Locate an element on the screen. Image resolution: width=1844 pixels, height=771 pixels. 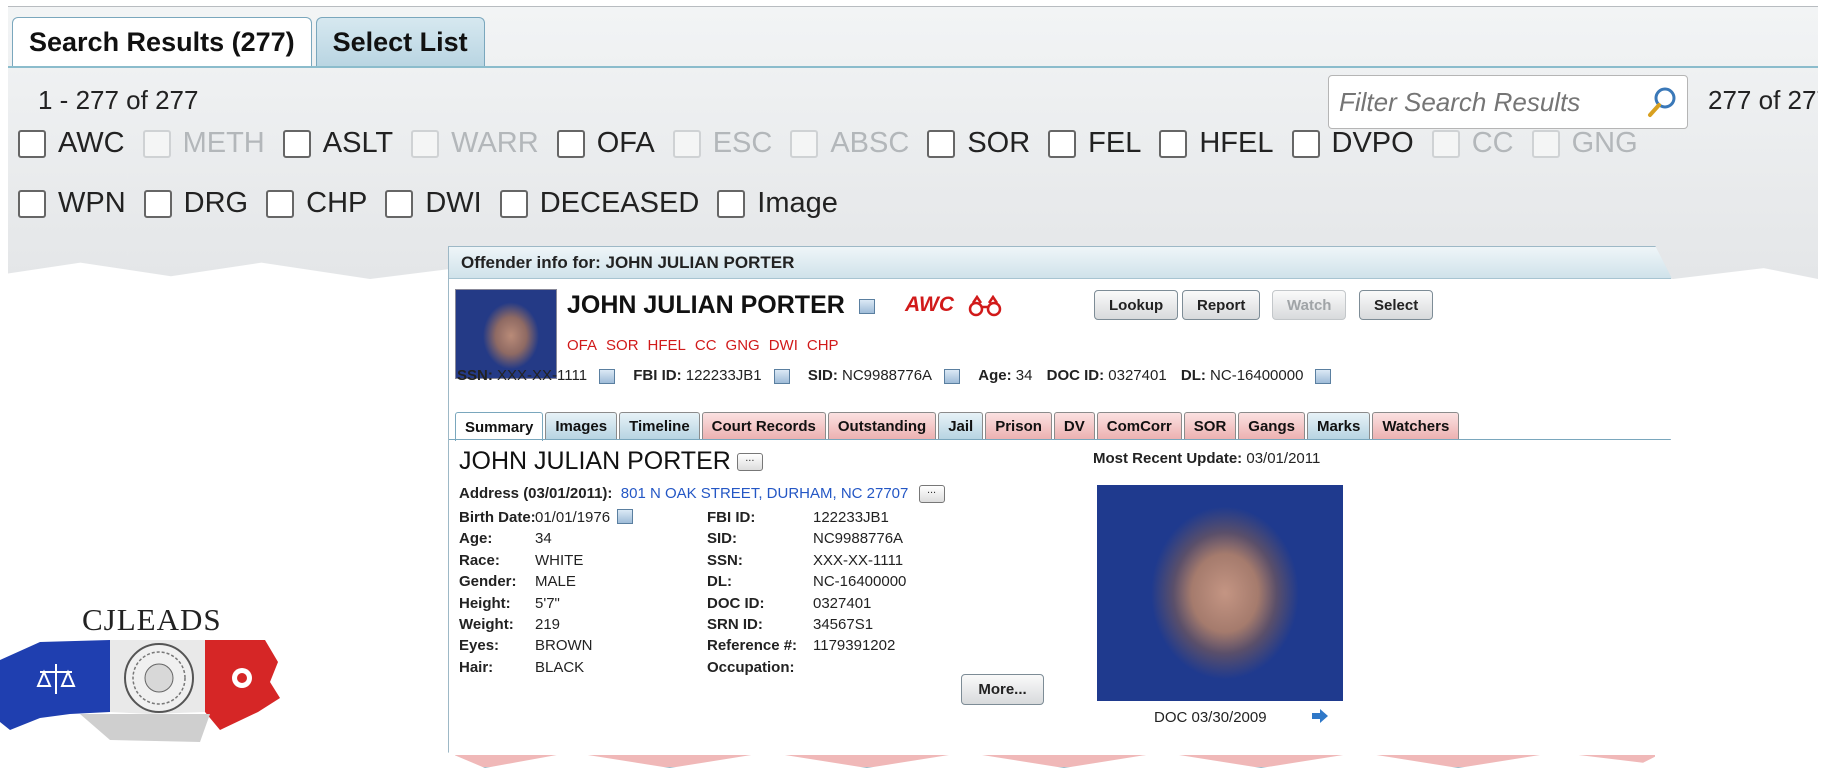
offender-photo is located at coordinates (1220, 593).